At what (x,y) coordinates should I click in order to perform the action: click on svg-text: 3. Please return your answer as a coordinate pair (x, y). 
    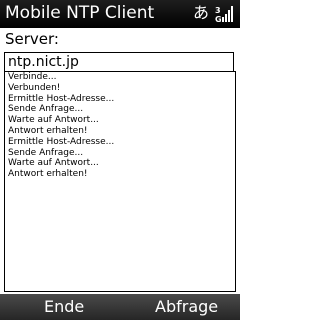
    Looking at the image, I should click on (218, 10).